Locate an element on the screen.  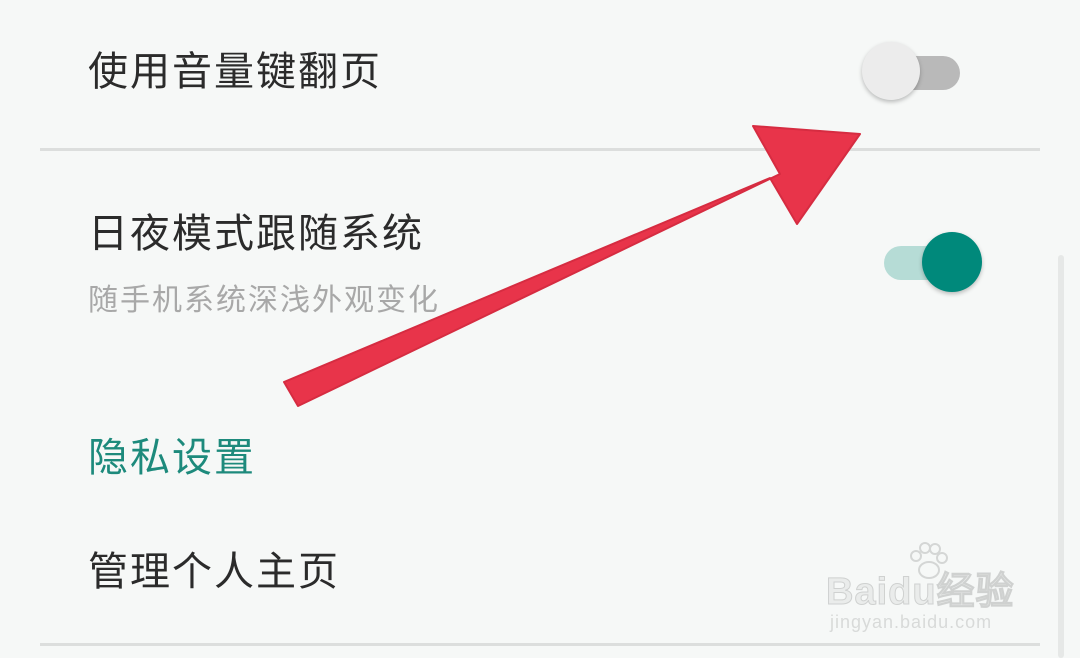
scrollbar is located at coordinates (1061, 456).